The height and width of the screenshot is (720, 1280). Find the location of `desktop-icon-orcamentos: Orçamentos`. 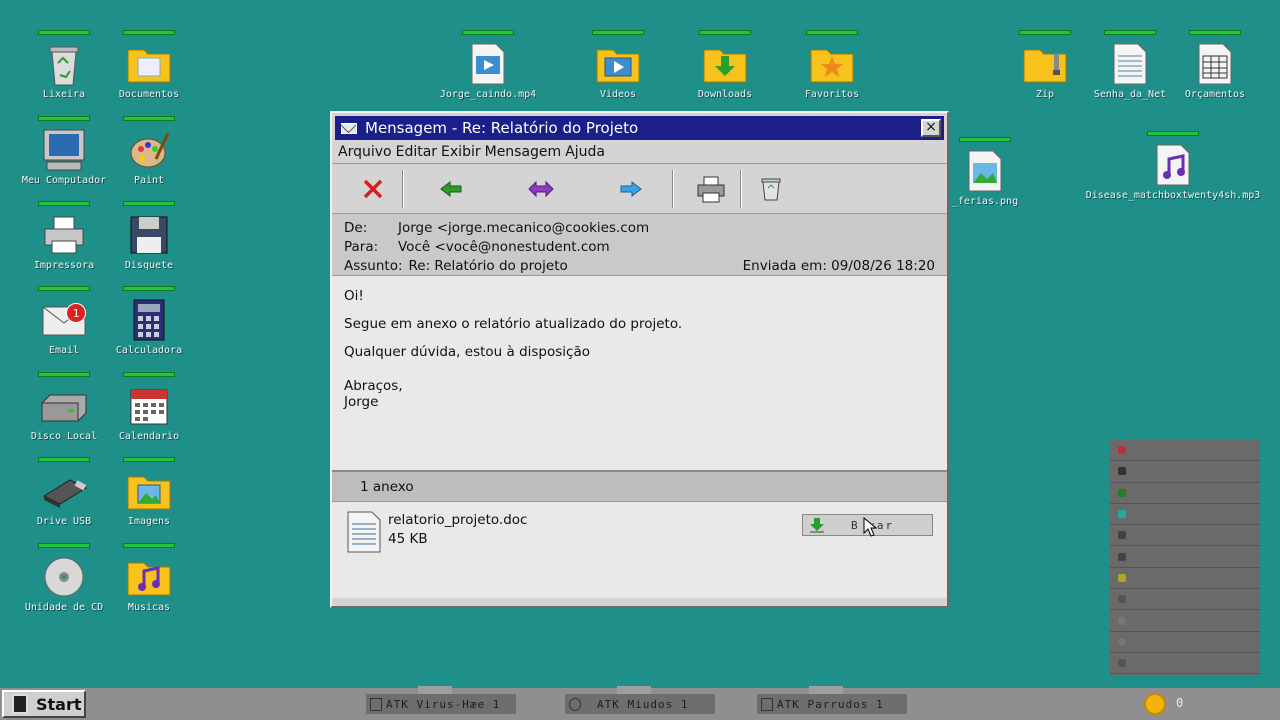

desktop-icon-orcamentos: Orçamentos is located at coordinates (1215, 65).